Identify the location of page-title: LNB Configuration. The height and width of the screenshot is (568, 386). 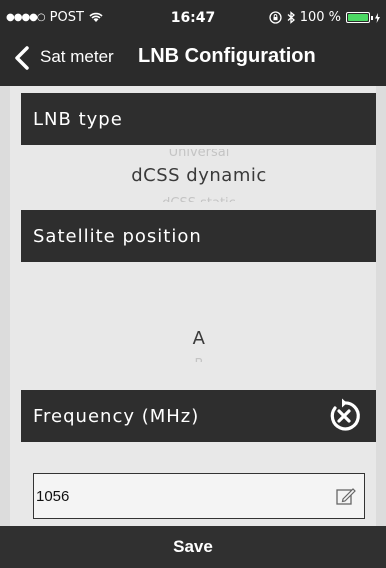
(227, 56).